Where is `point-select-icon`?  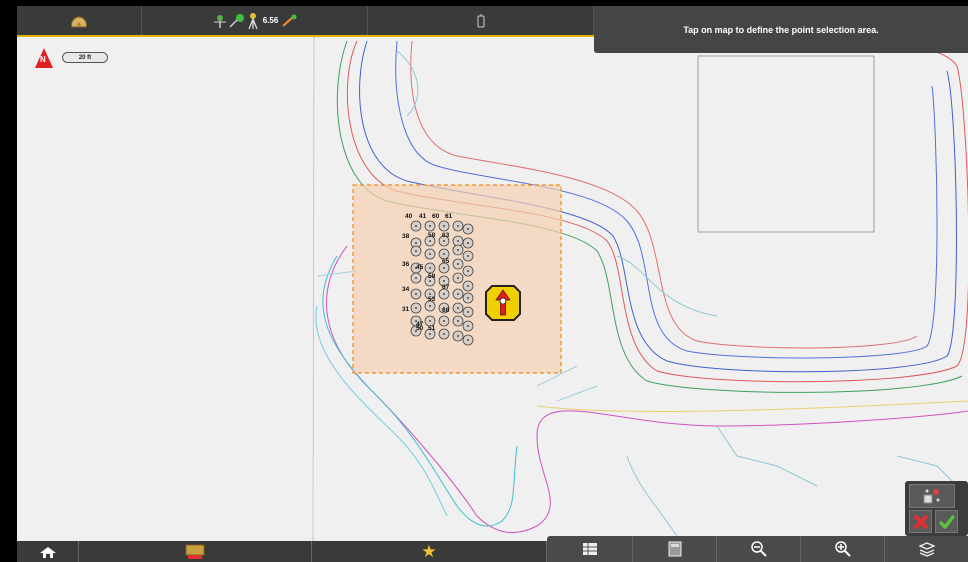
point-select-icon is located at coordinates (931, 496).